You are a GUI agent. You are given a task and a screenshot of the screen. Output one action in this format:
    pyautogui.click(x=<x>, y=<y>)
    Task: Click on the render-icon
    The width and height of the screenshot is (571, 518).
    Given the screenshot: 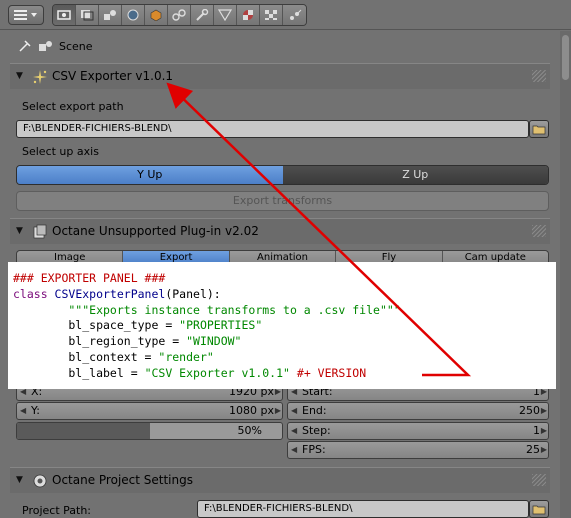 What is the action you would take?
    pyautogui.click(x=64, y=15)
    